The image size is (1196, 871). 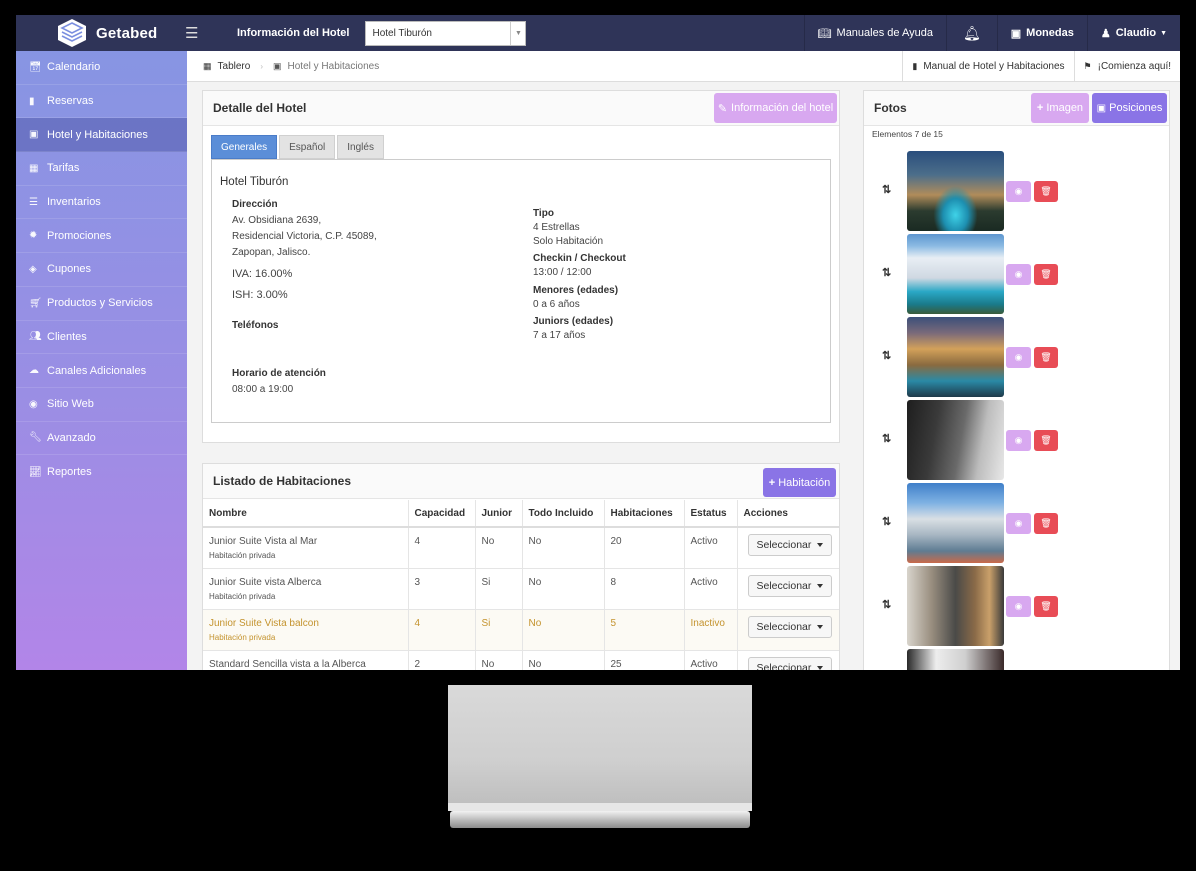 I want to click on hotel-name: Hotel Tiburón, so click(x=254, y=182).